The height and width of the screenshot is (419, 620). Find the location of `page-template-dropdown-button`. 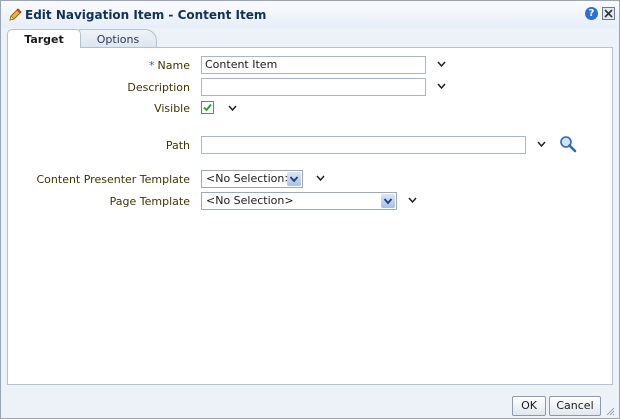

page-template-dropdown-button is located at coordinates (388, 201).